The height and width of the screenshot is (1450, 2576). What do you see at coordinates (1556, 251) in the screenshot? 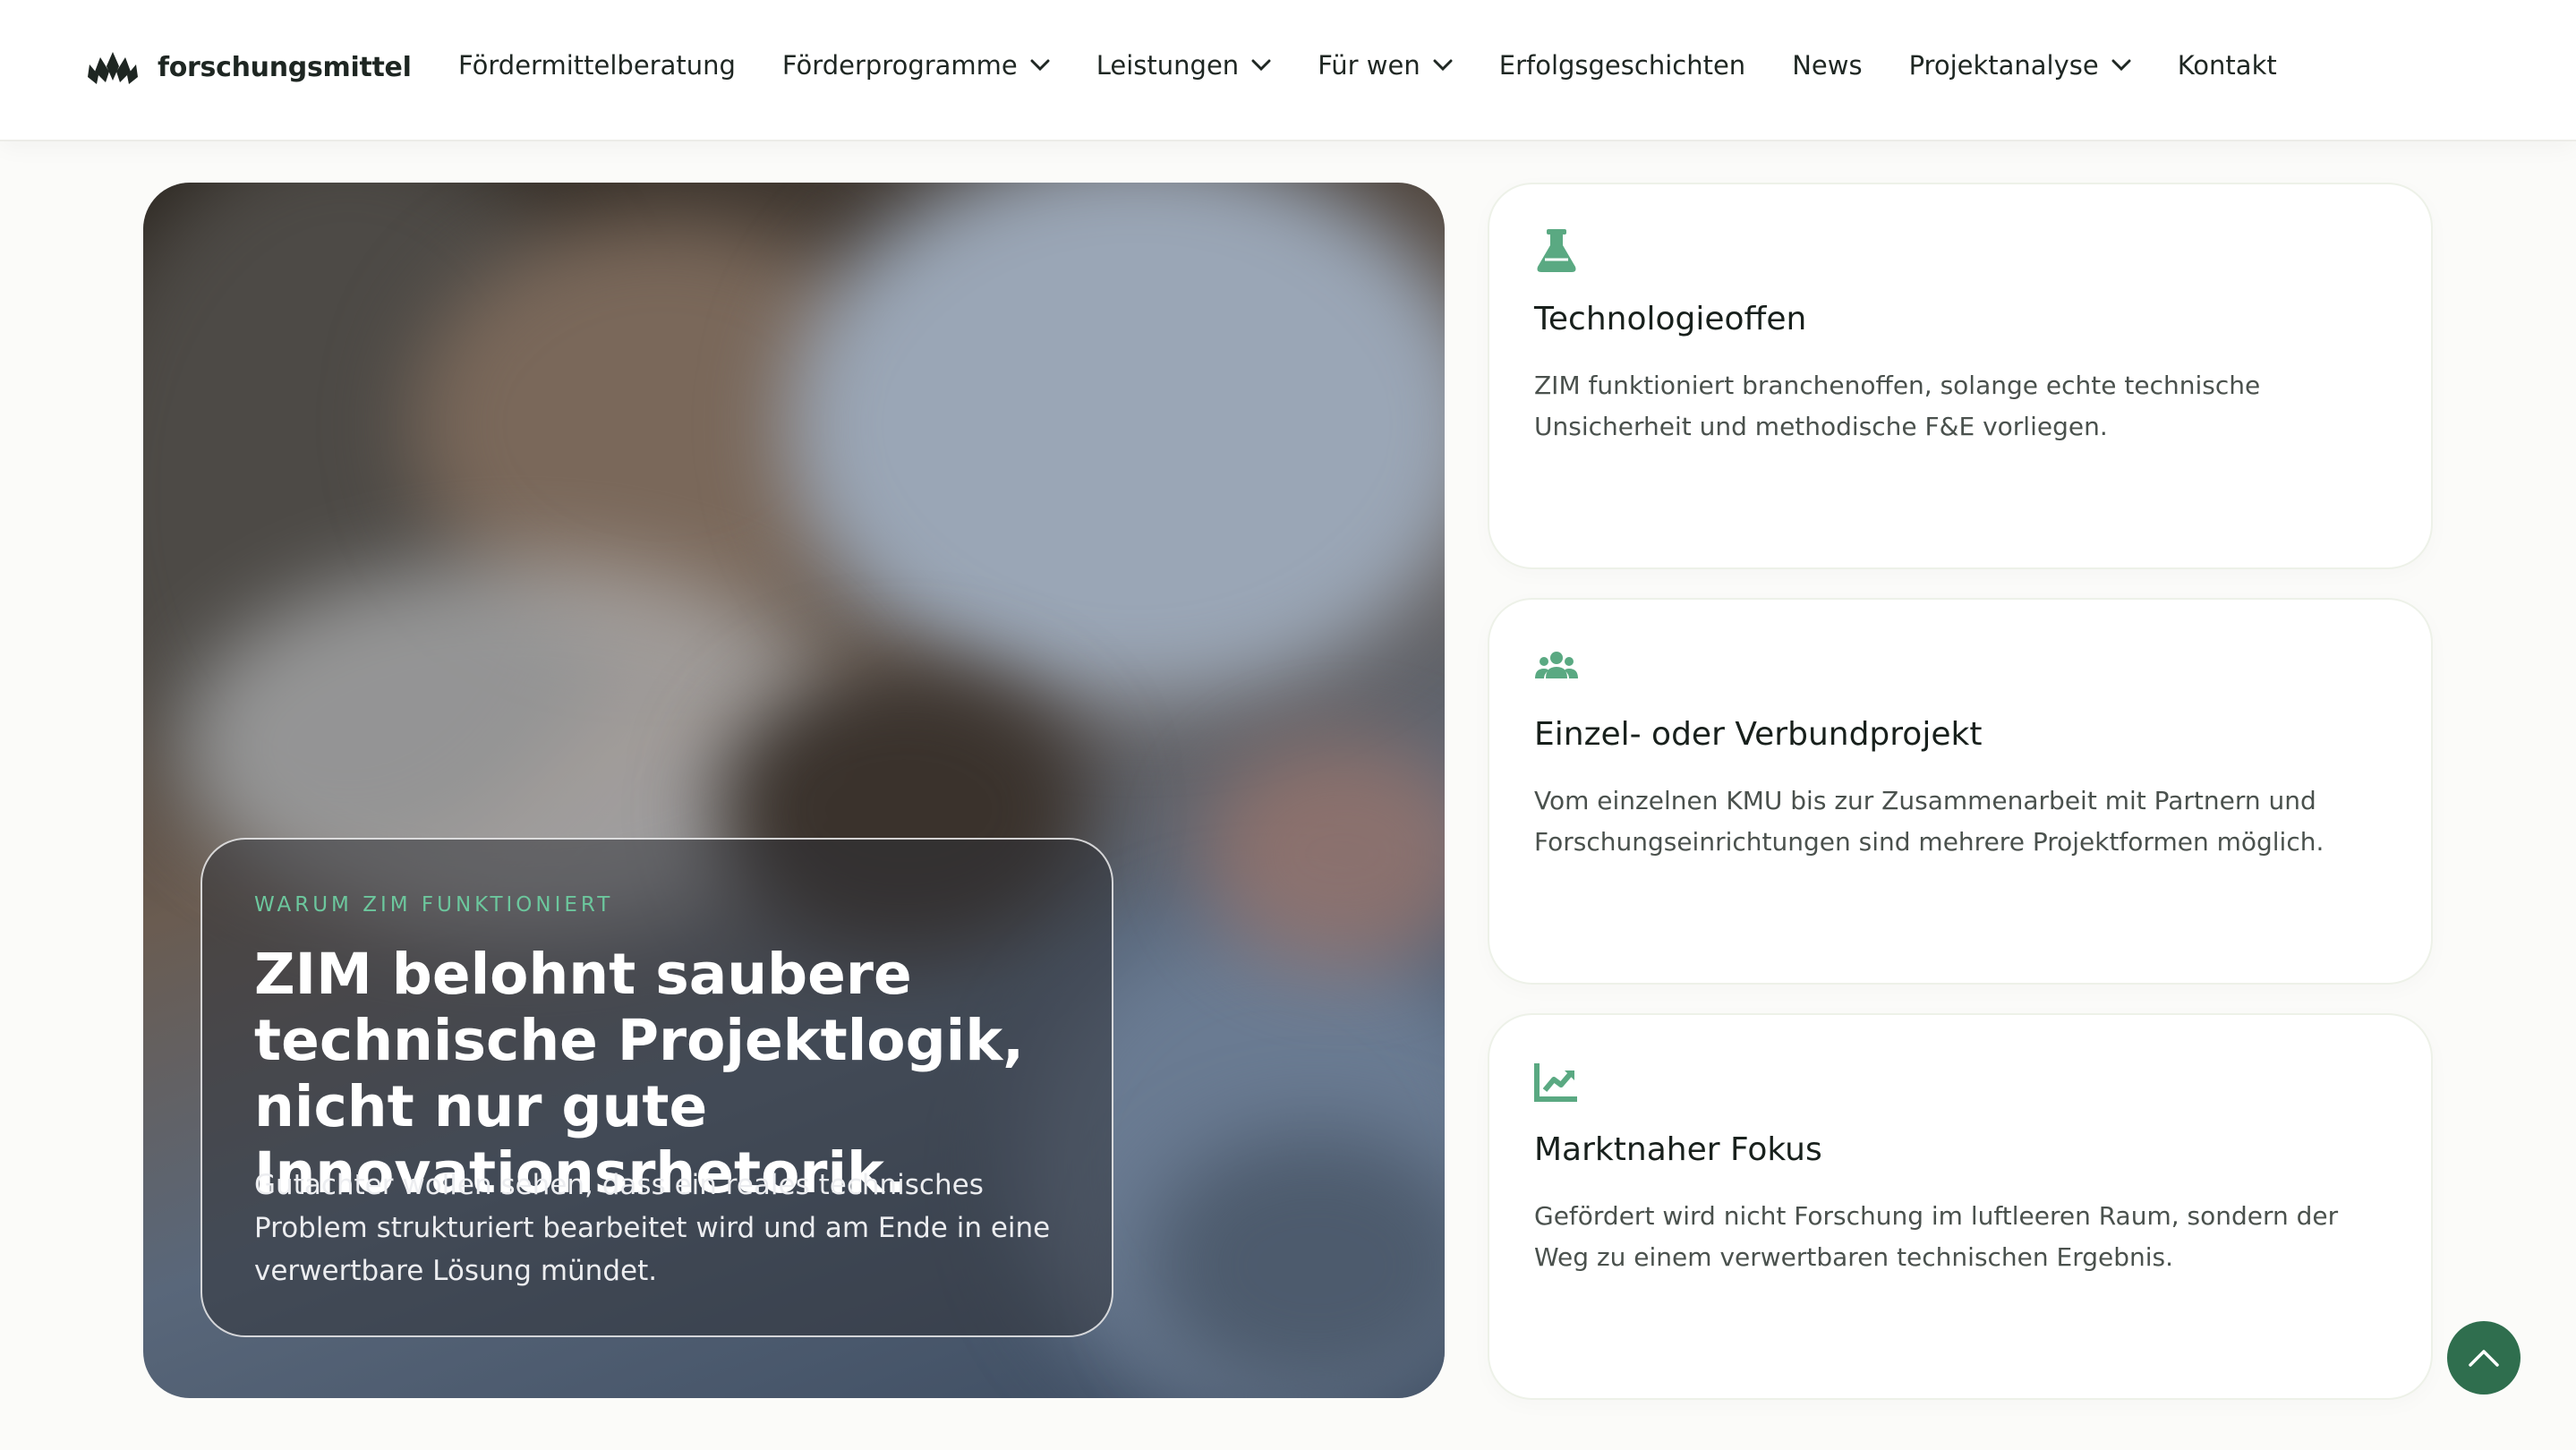
I see `flask-icon` at bounding box center [1556, 251].